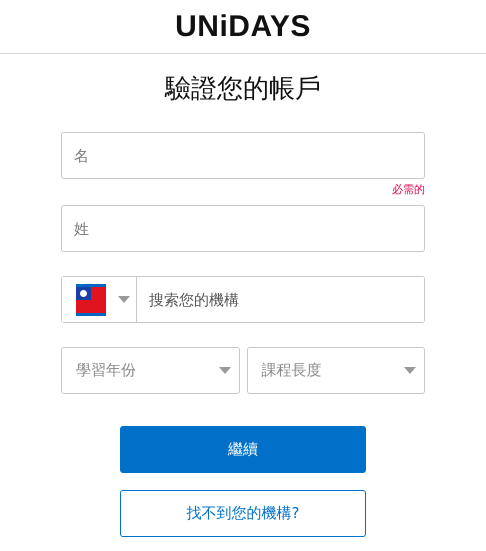 The width and height of the screenshot is (486, 551). Describe the element at coordinates (243, 155) in the screenshot. I see `first-name-field: 名` at that location.